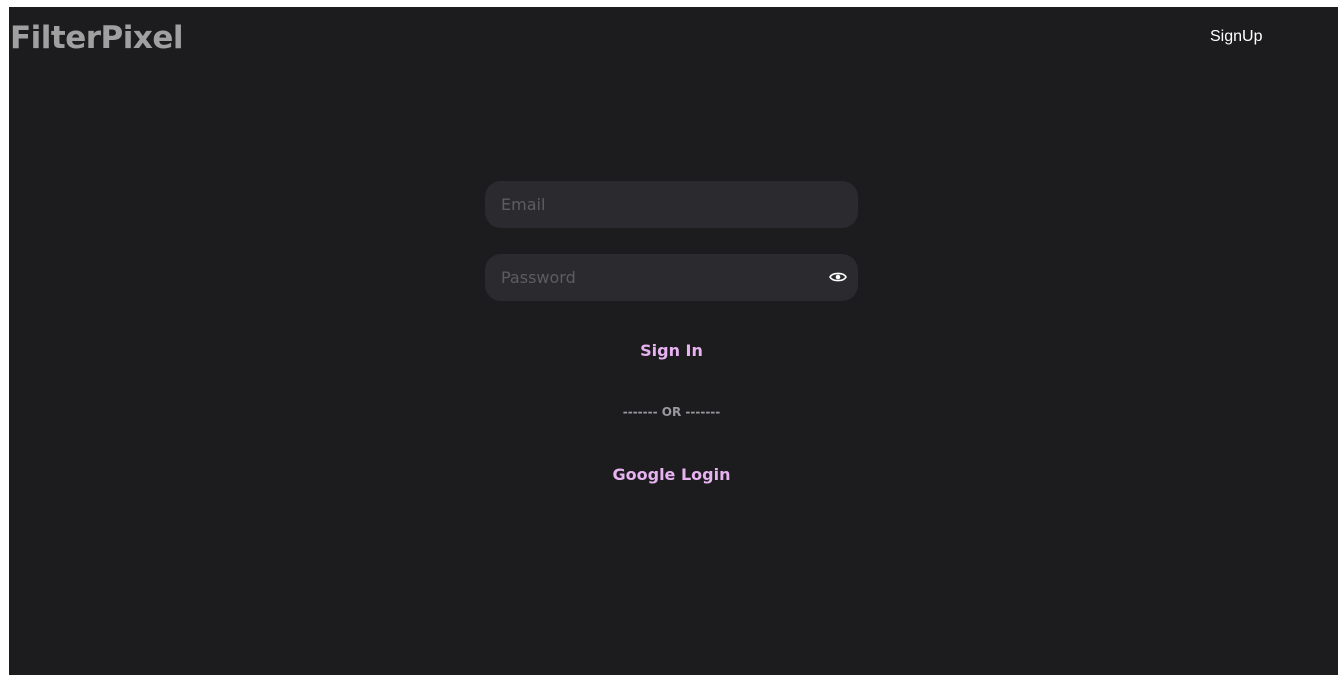 The image size is (1338, 675). Describe the element at coordinates (97, 38) in the screenshot. I see `brand-logo: FilterPixel` at that location.